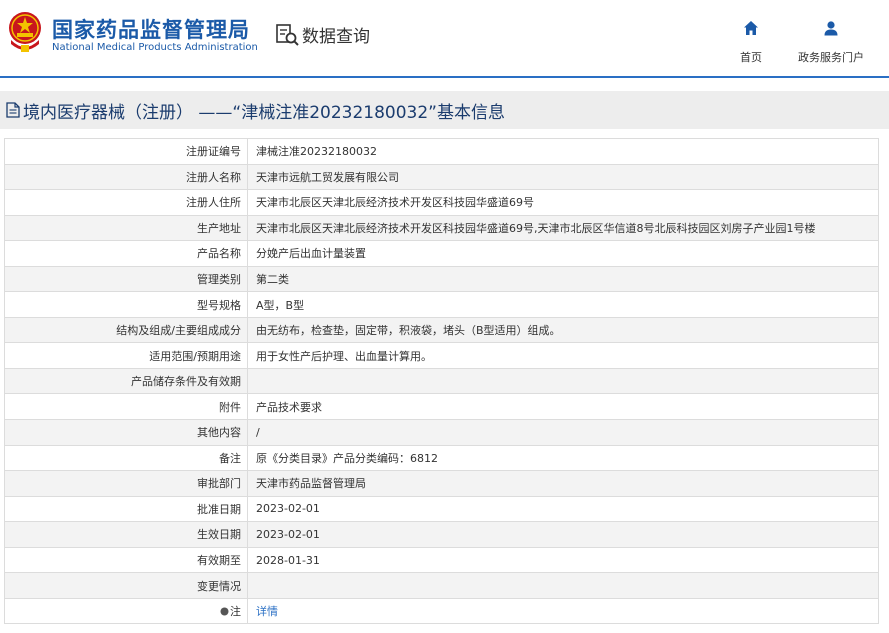 Image resolution: width=889 pixels, height=633 pixels. I want to click on row-label: 产品名称, so click(126, 253).